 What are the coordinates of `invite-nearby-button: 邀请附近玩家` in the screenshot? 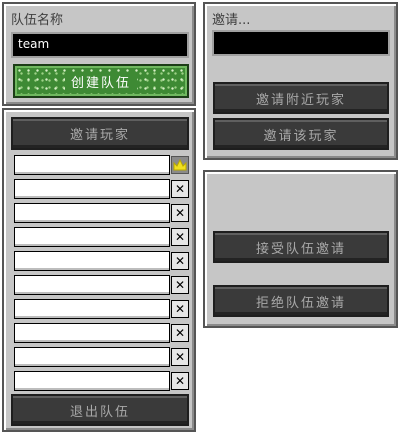 It's located at (301, 98).